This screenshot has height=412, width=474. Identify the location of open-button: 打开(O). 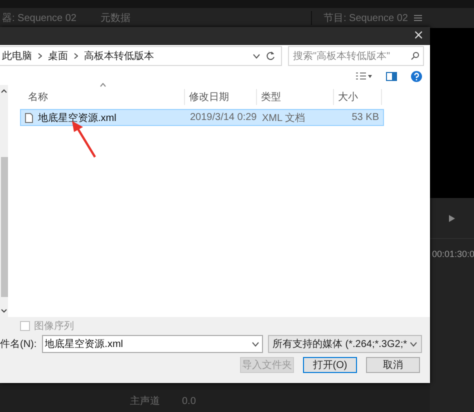
(330, 365).